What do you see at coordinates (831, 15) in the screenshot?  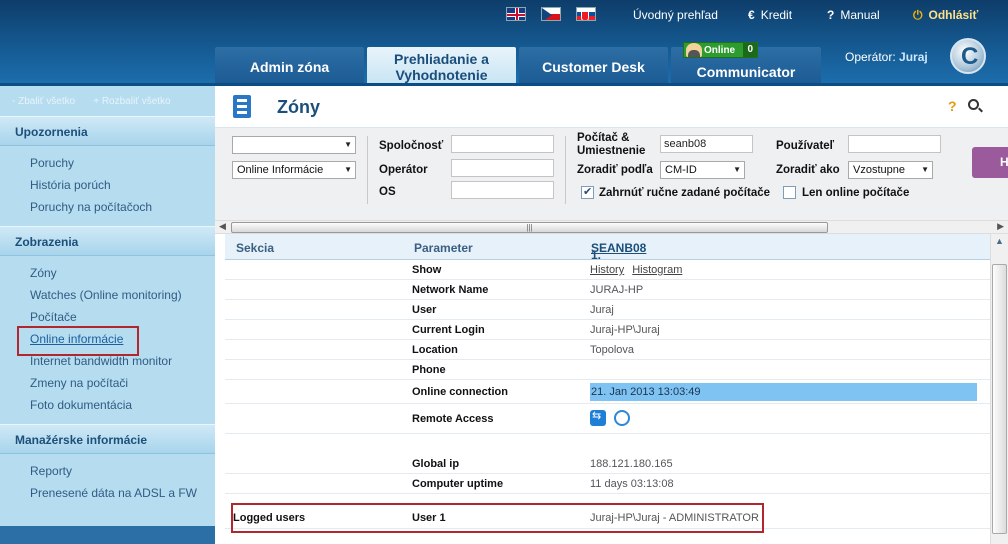 I see `question-icon: ?` at bounding box center [831, 15].